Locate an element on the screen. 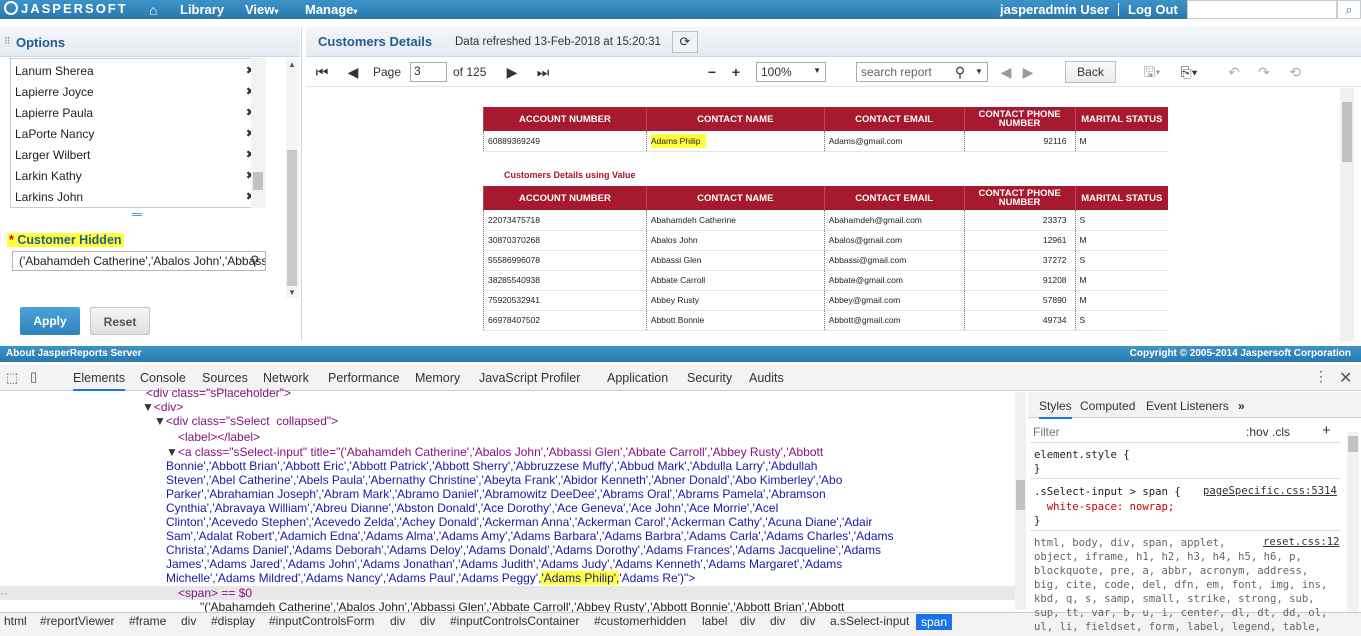  previous-match-icon: ◀ is located at coordinates (1006, 72).